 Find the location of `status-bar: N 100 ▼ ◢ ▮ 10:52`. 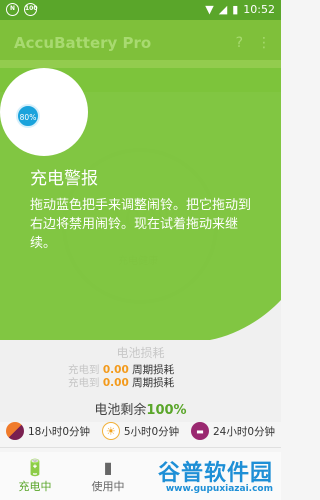

status-bar: N 100 ▼ ◢ ▮ 10:52 is located at coordinates (140, 10).